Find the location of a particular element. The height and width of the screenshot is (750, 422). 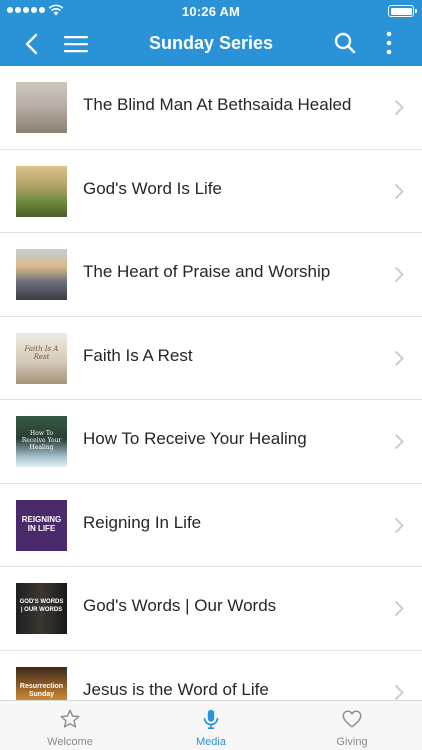

series-thumbnail: GOD'S WORDS | OUR WORDS is located at coordinates (41, 608).